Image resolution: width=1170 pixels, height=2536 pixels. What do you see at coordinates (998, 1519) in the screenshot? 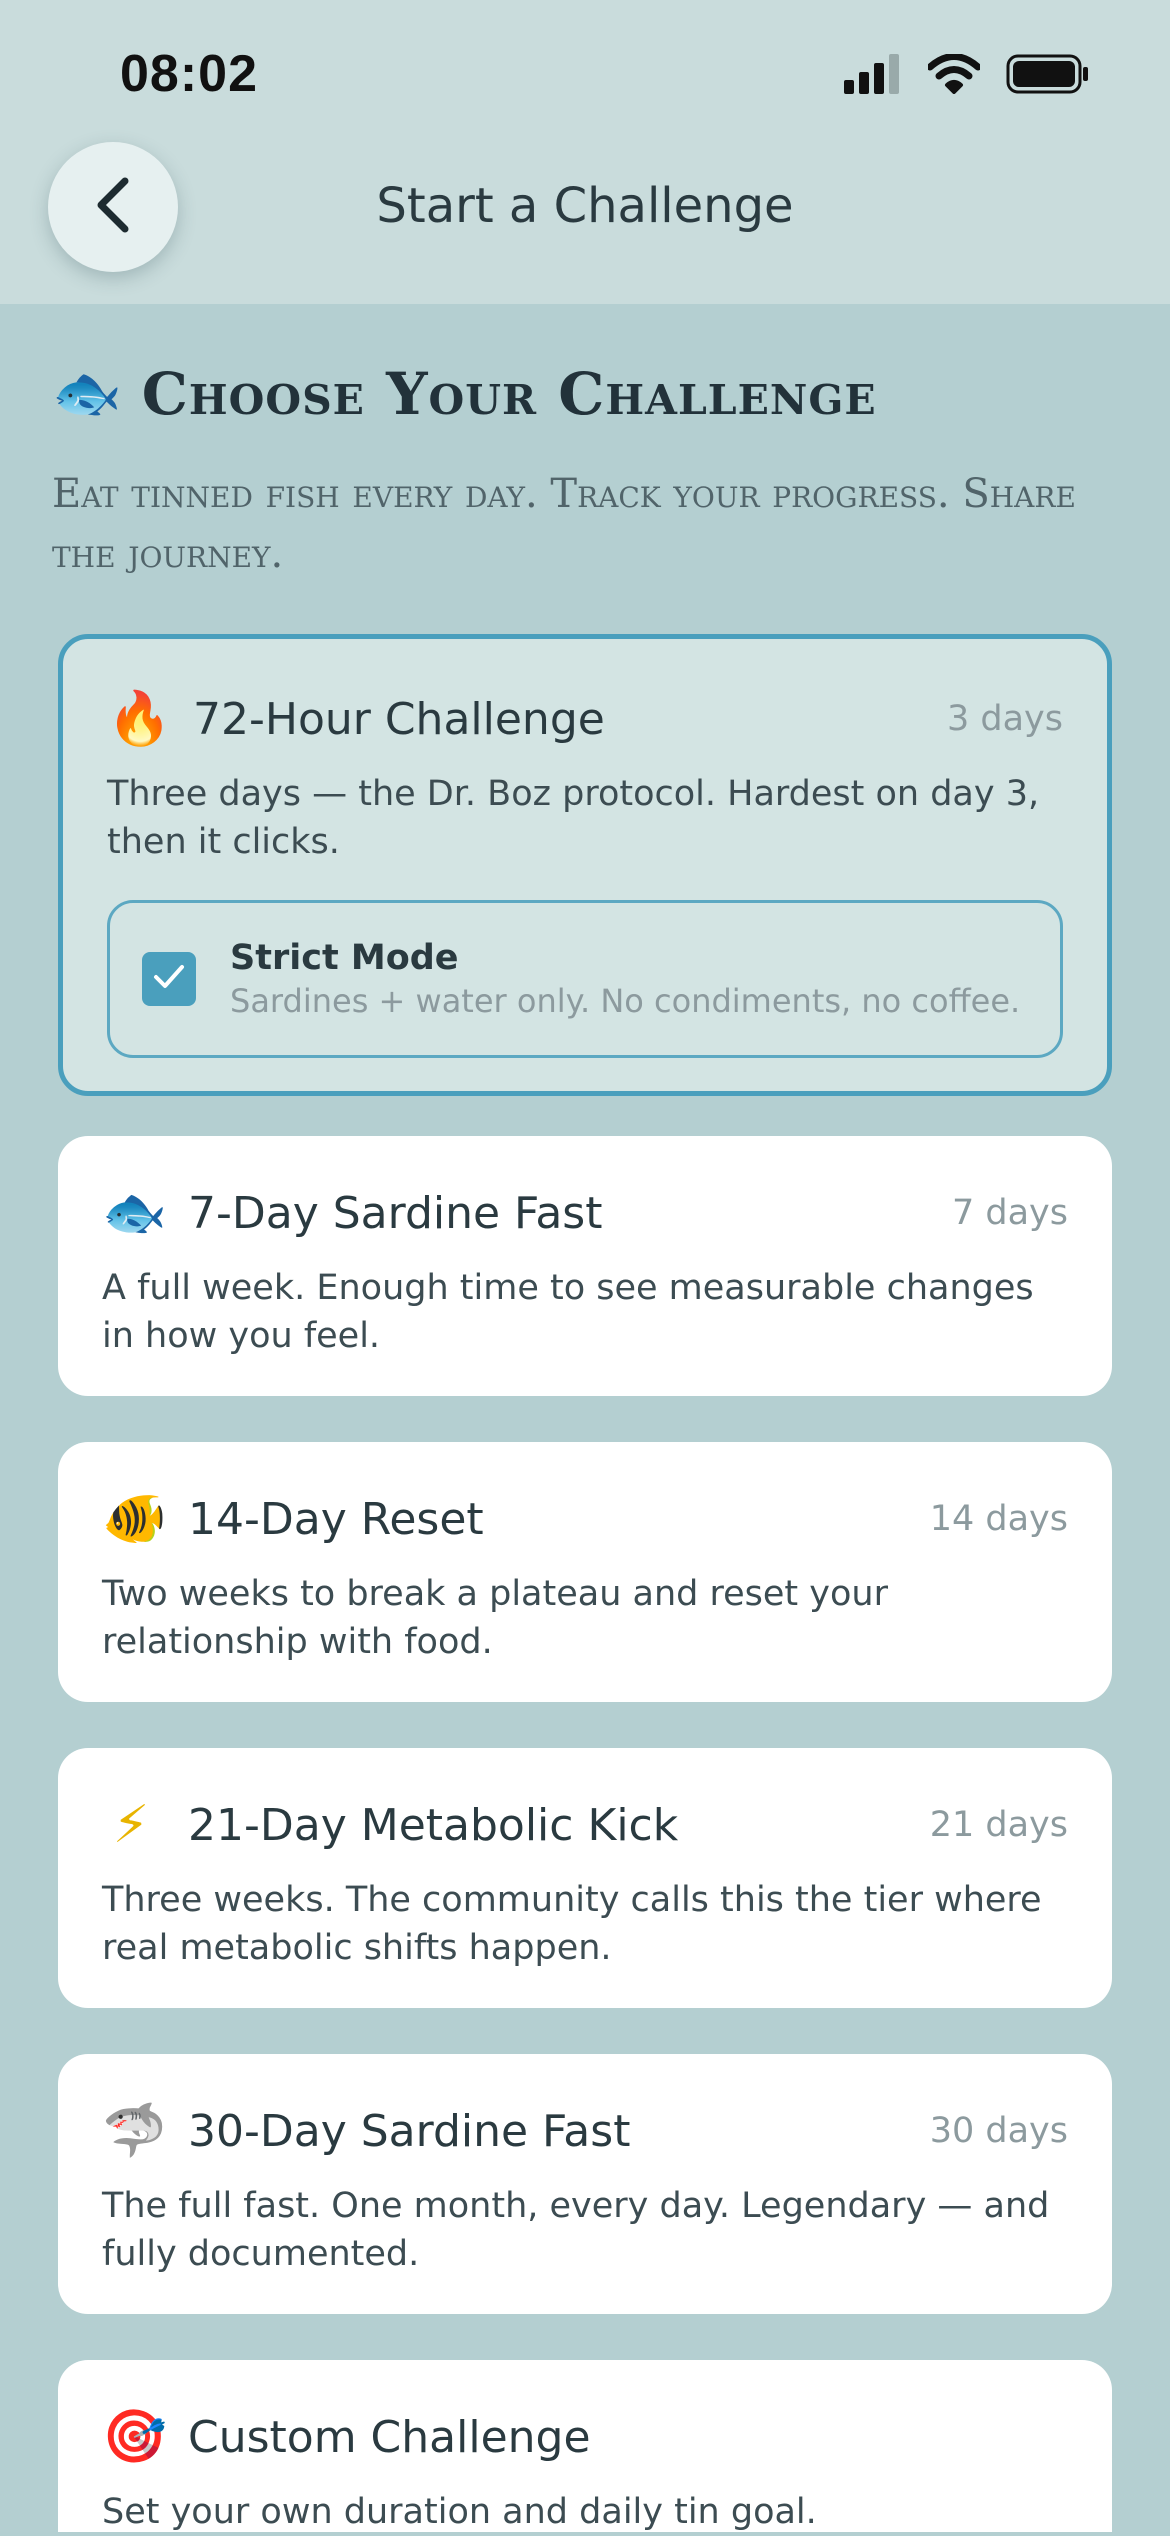
I see `card-duration: 14 days` at bounding box center [998, 1519].